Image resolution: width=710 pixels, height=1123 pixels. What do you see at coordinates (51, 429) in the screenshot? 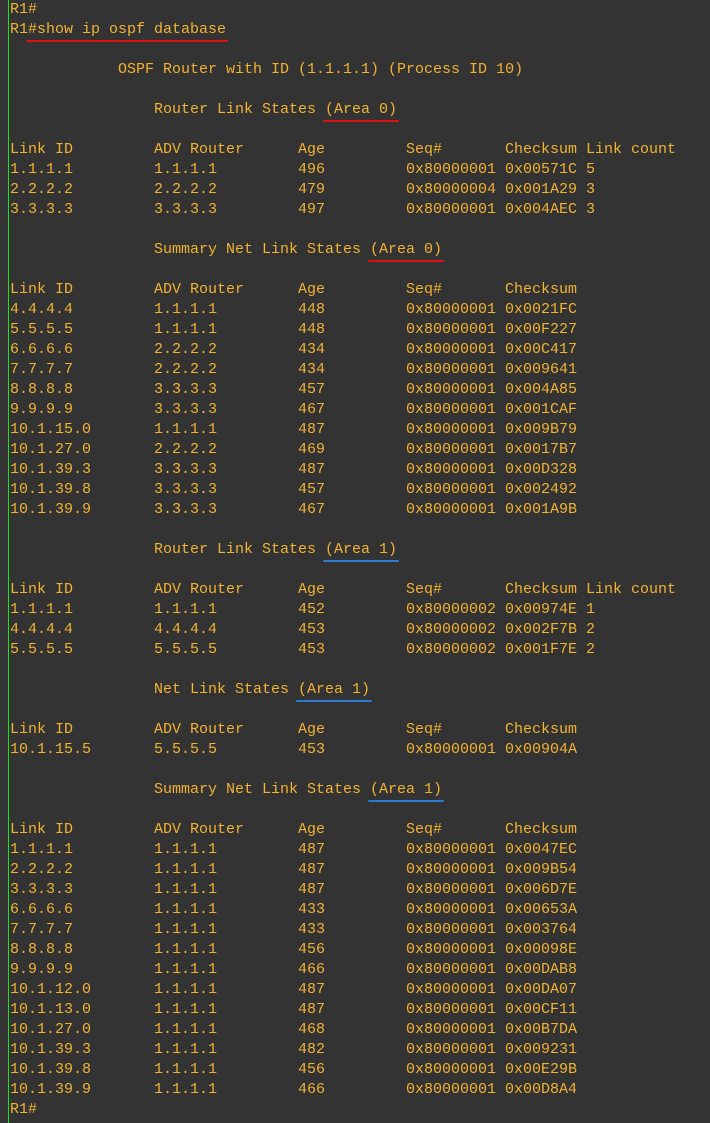
I see `cell-link-id: 10.1.15.0` at bounding box center [51, 429].